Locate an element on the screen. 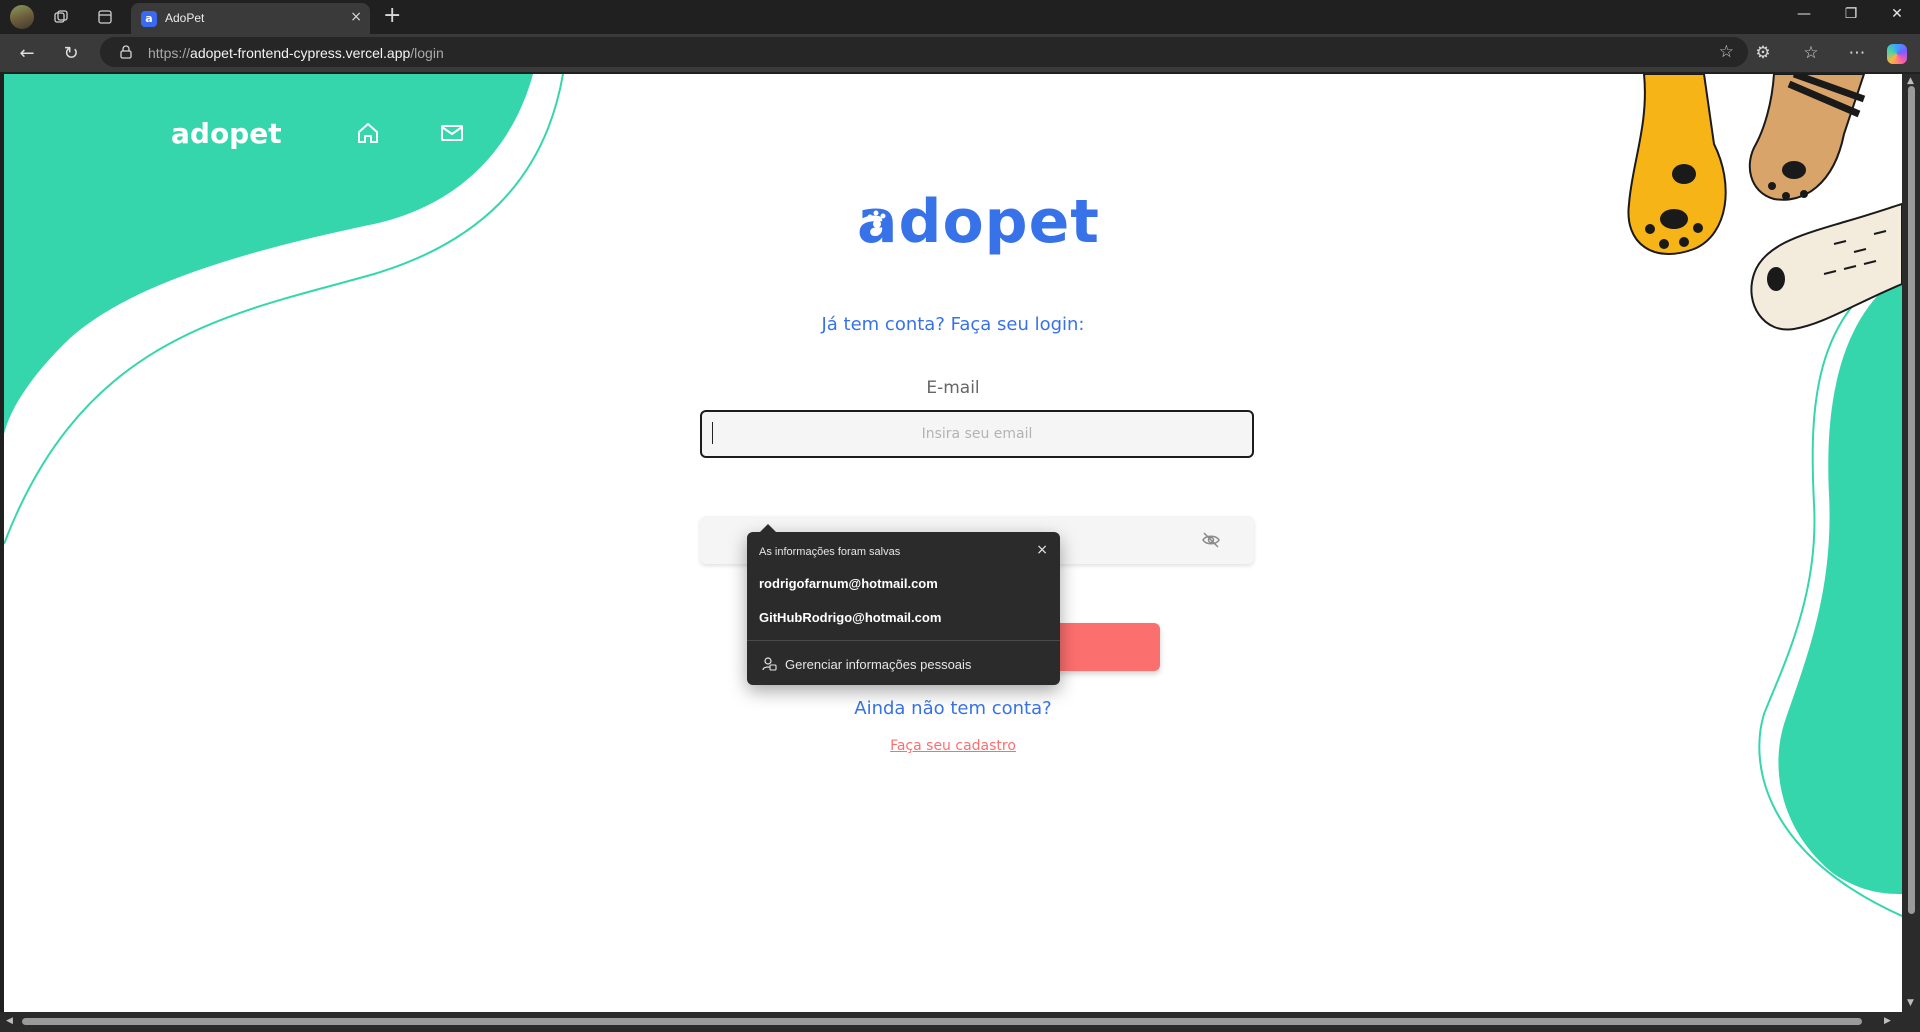  tab-adopet: a AdoPet × is located at coordinates (250, 18).